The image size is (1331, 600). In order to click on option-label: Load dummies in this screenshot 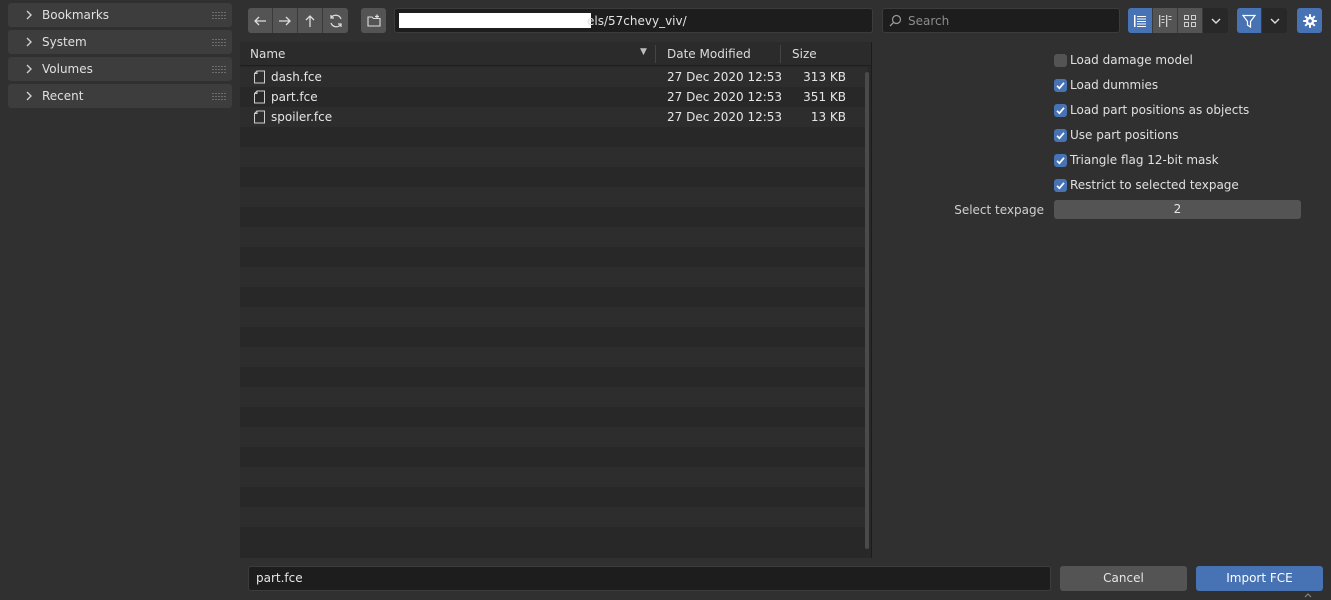, I will do `click(1114, 85)`.